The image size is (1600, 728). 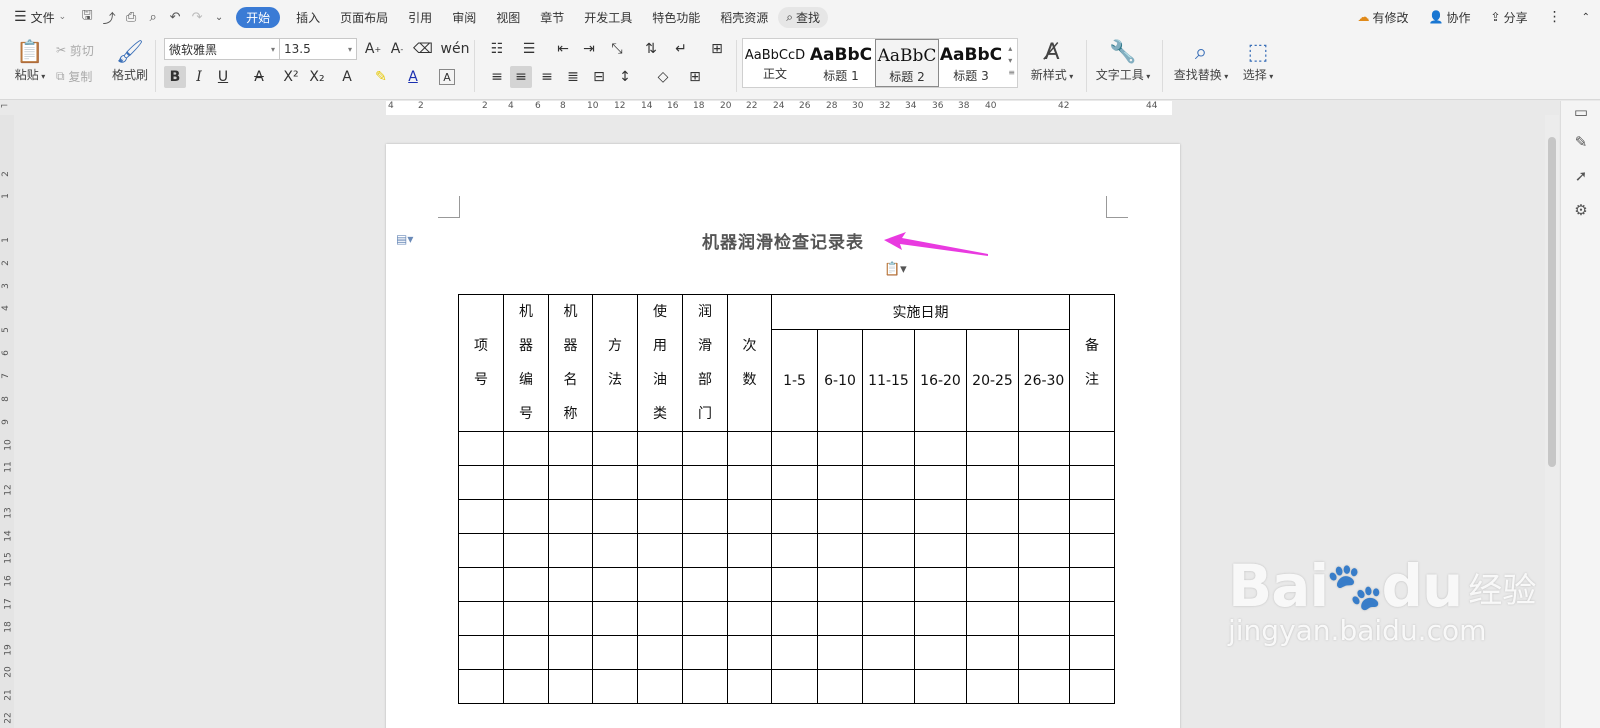 What do you see at coordinates (907, 63) in the screenshot?
I see `style-heading-2: AaBbC 标题 2` at bounding box center [907, 63].